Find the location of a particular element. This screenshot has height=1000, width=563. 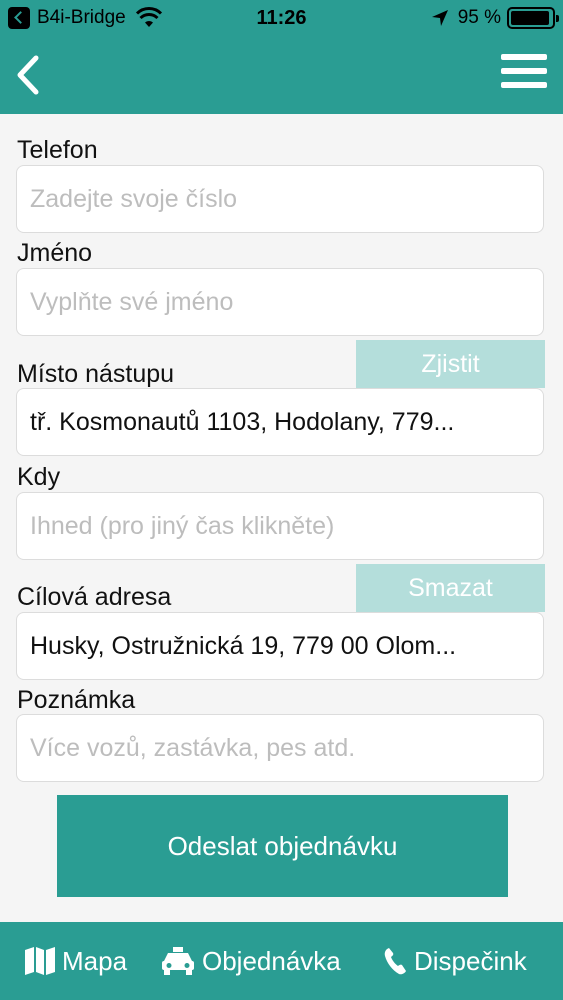

phone-icon is located at coordinates (395, 961).